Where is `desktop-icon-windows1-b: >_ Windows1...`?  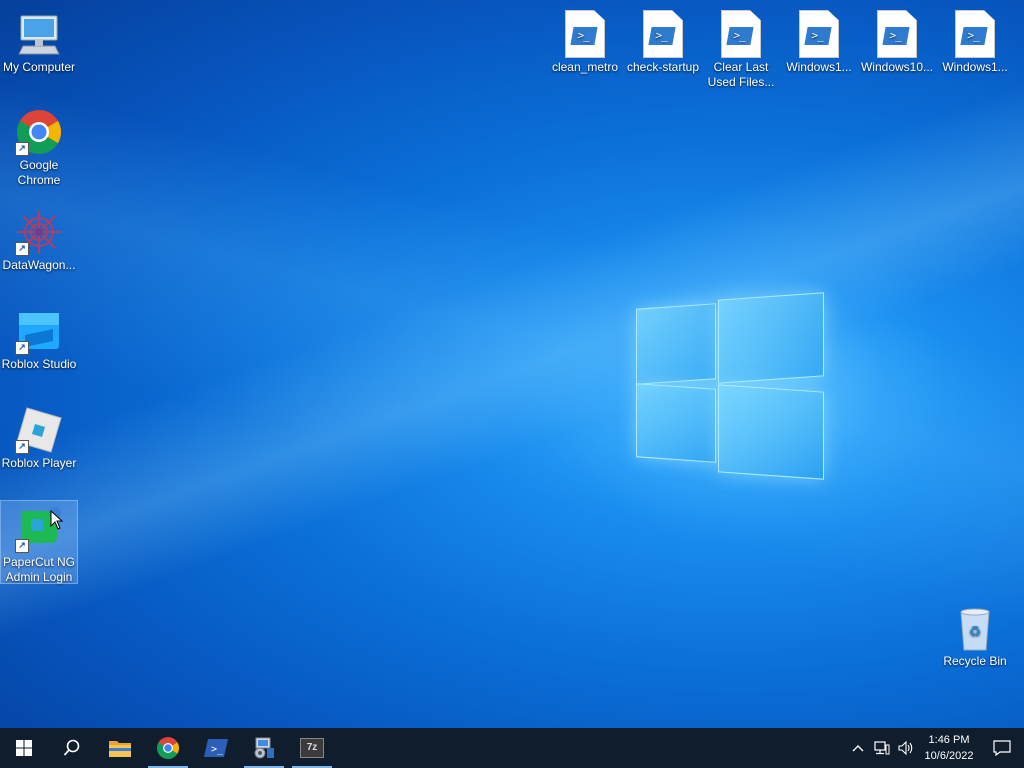 desktop-icon-windows1-b: >_ Windows1... is located at coordinates (975, 47).